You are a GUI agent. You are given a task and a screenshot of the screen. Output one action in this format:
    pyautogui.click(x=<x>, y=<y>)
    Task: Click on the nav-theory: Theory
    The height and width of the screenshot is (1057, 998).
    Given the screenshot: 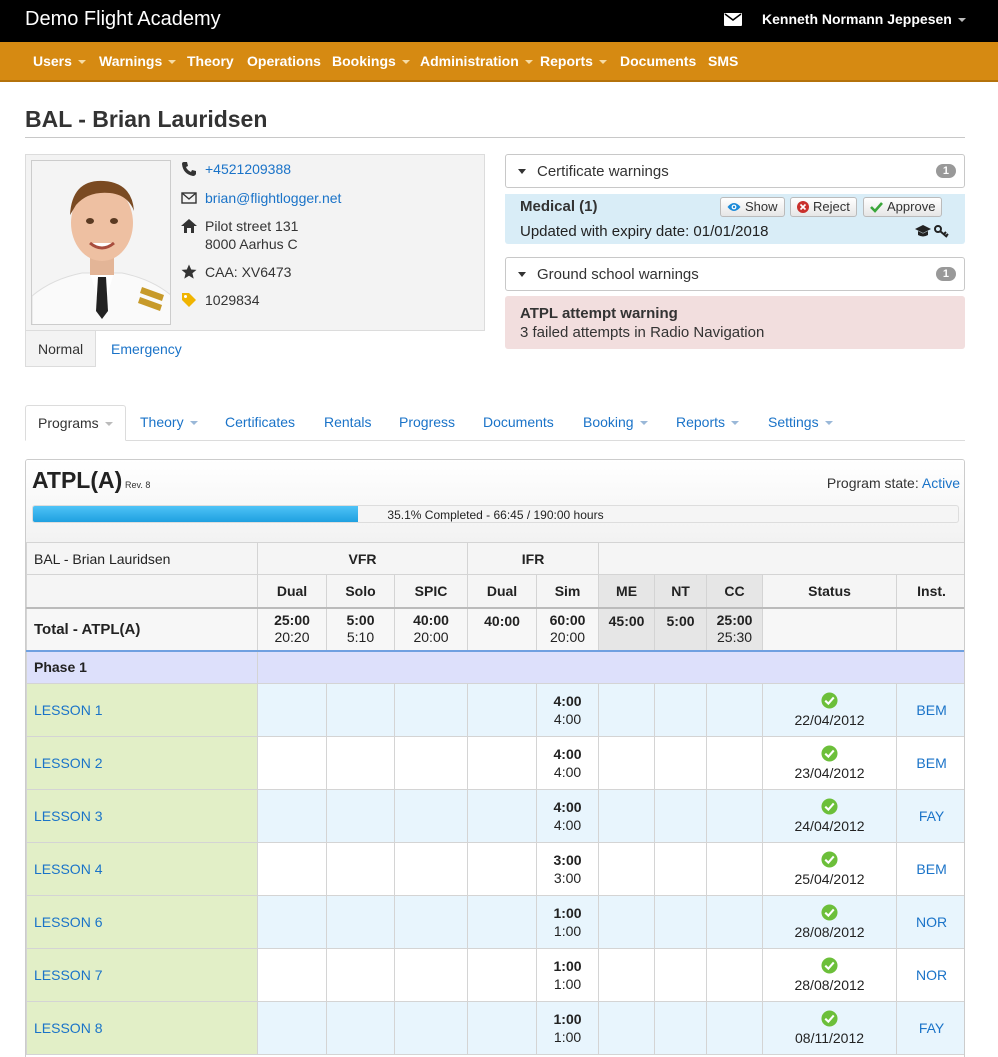 What is the action you would take?
    pyautogui.click(x=210, y=61)
    